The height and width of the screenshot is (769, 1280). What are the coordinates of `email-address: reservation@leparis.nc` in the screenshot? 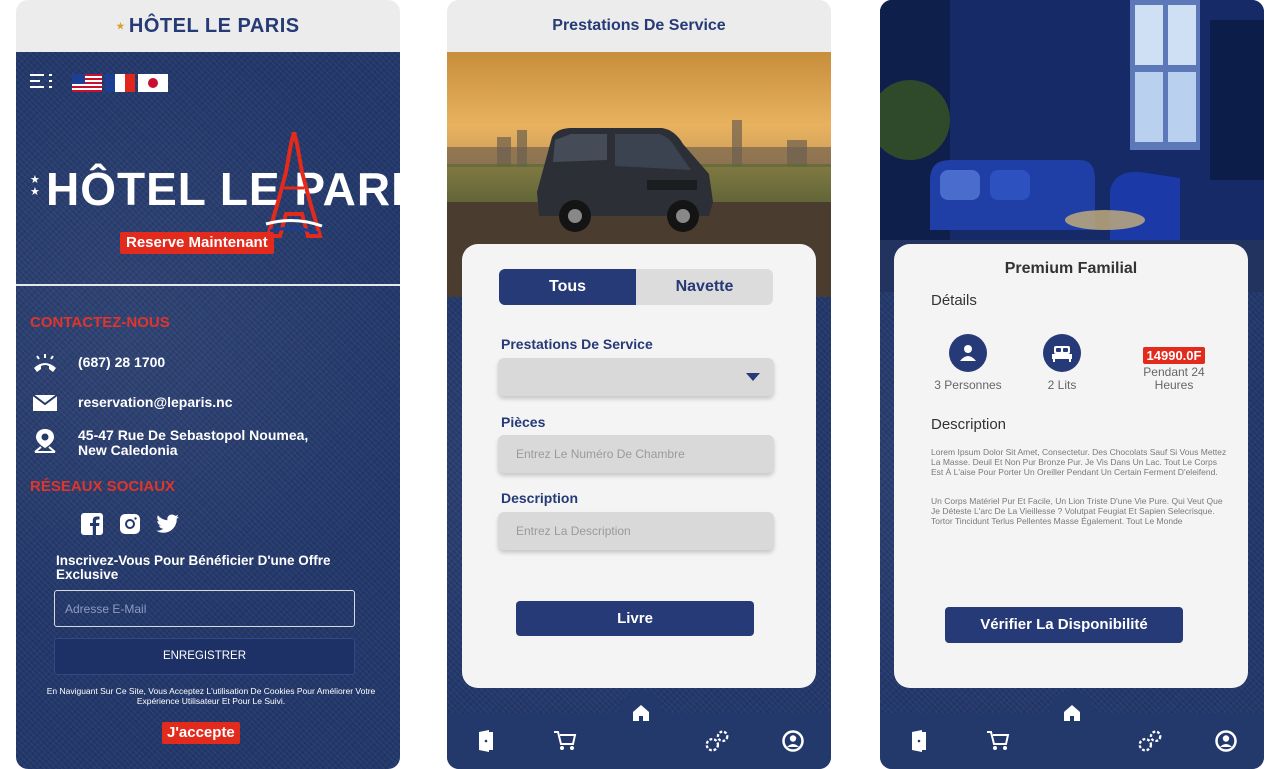 It's located at (155, 402).